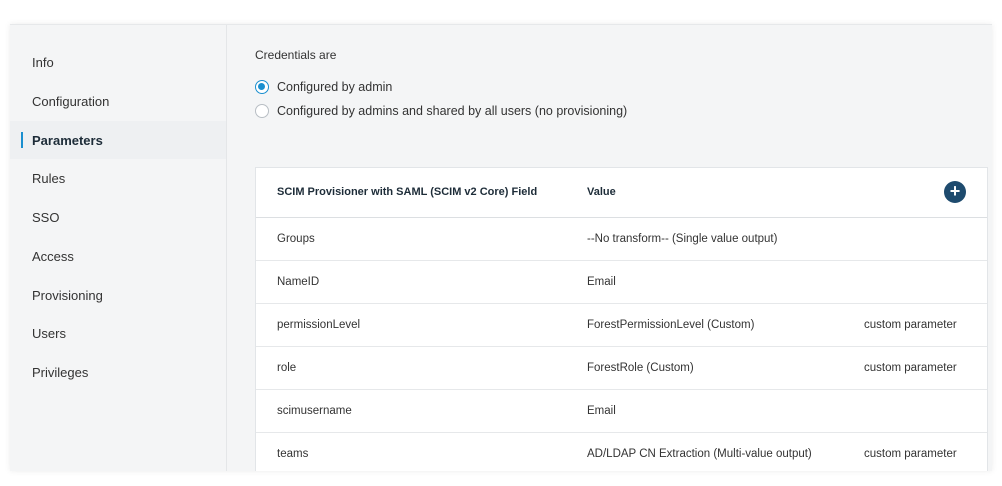  Describe the element at coordinates (335, 87) in the screenshot. I see `radio-label: Configured by admin` at that location.